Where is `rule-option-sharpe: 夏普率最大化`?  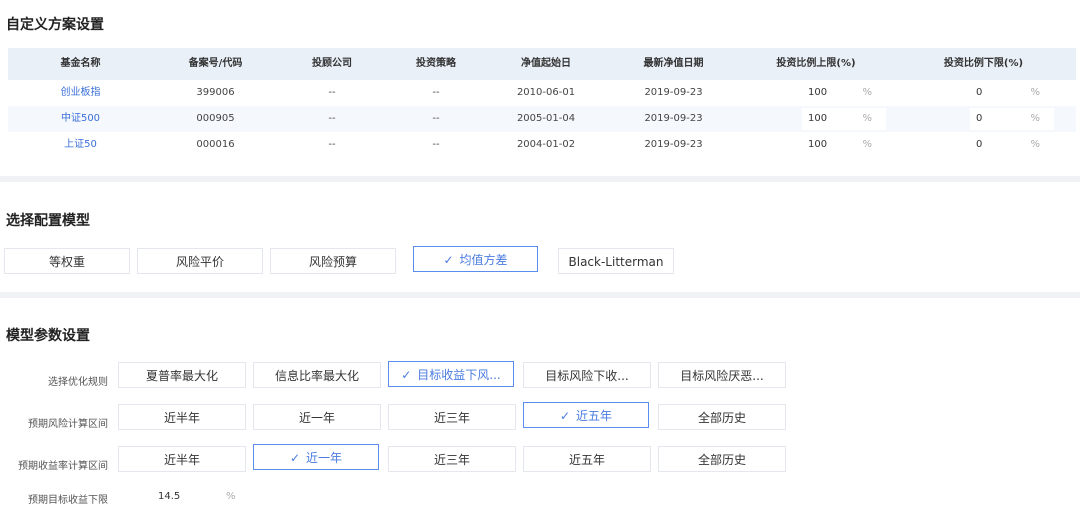
rule-option-sharpe: 夏普率最大化 is located at coordinates (182, 375).